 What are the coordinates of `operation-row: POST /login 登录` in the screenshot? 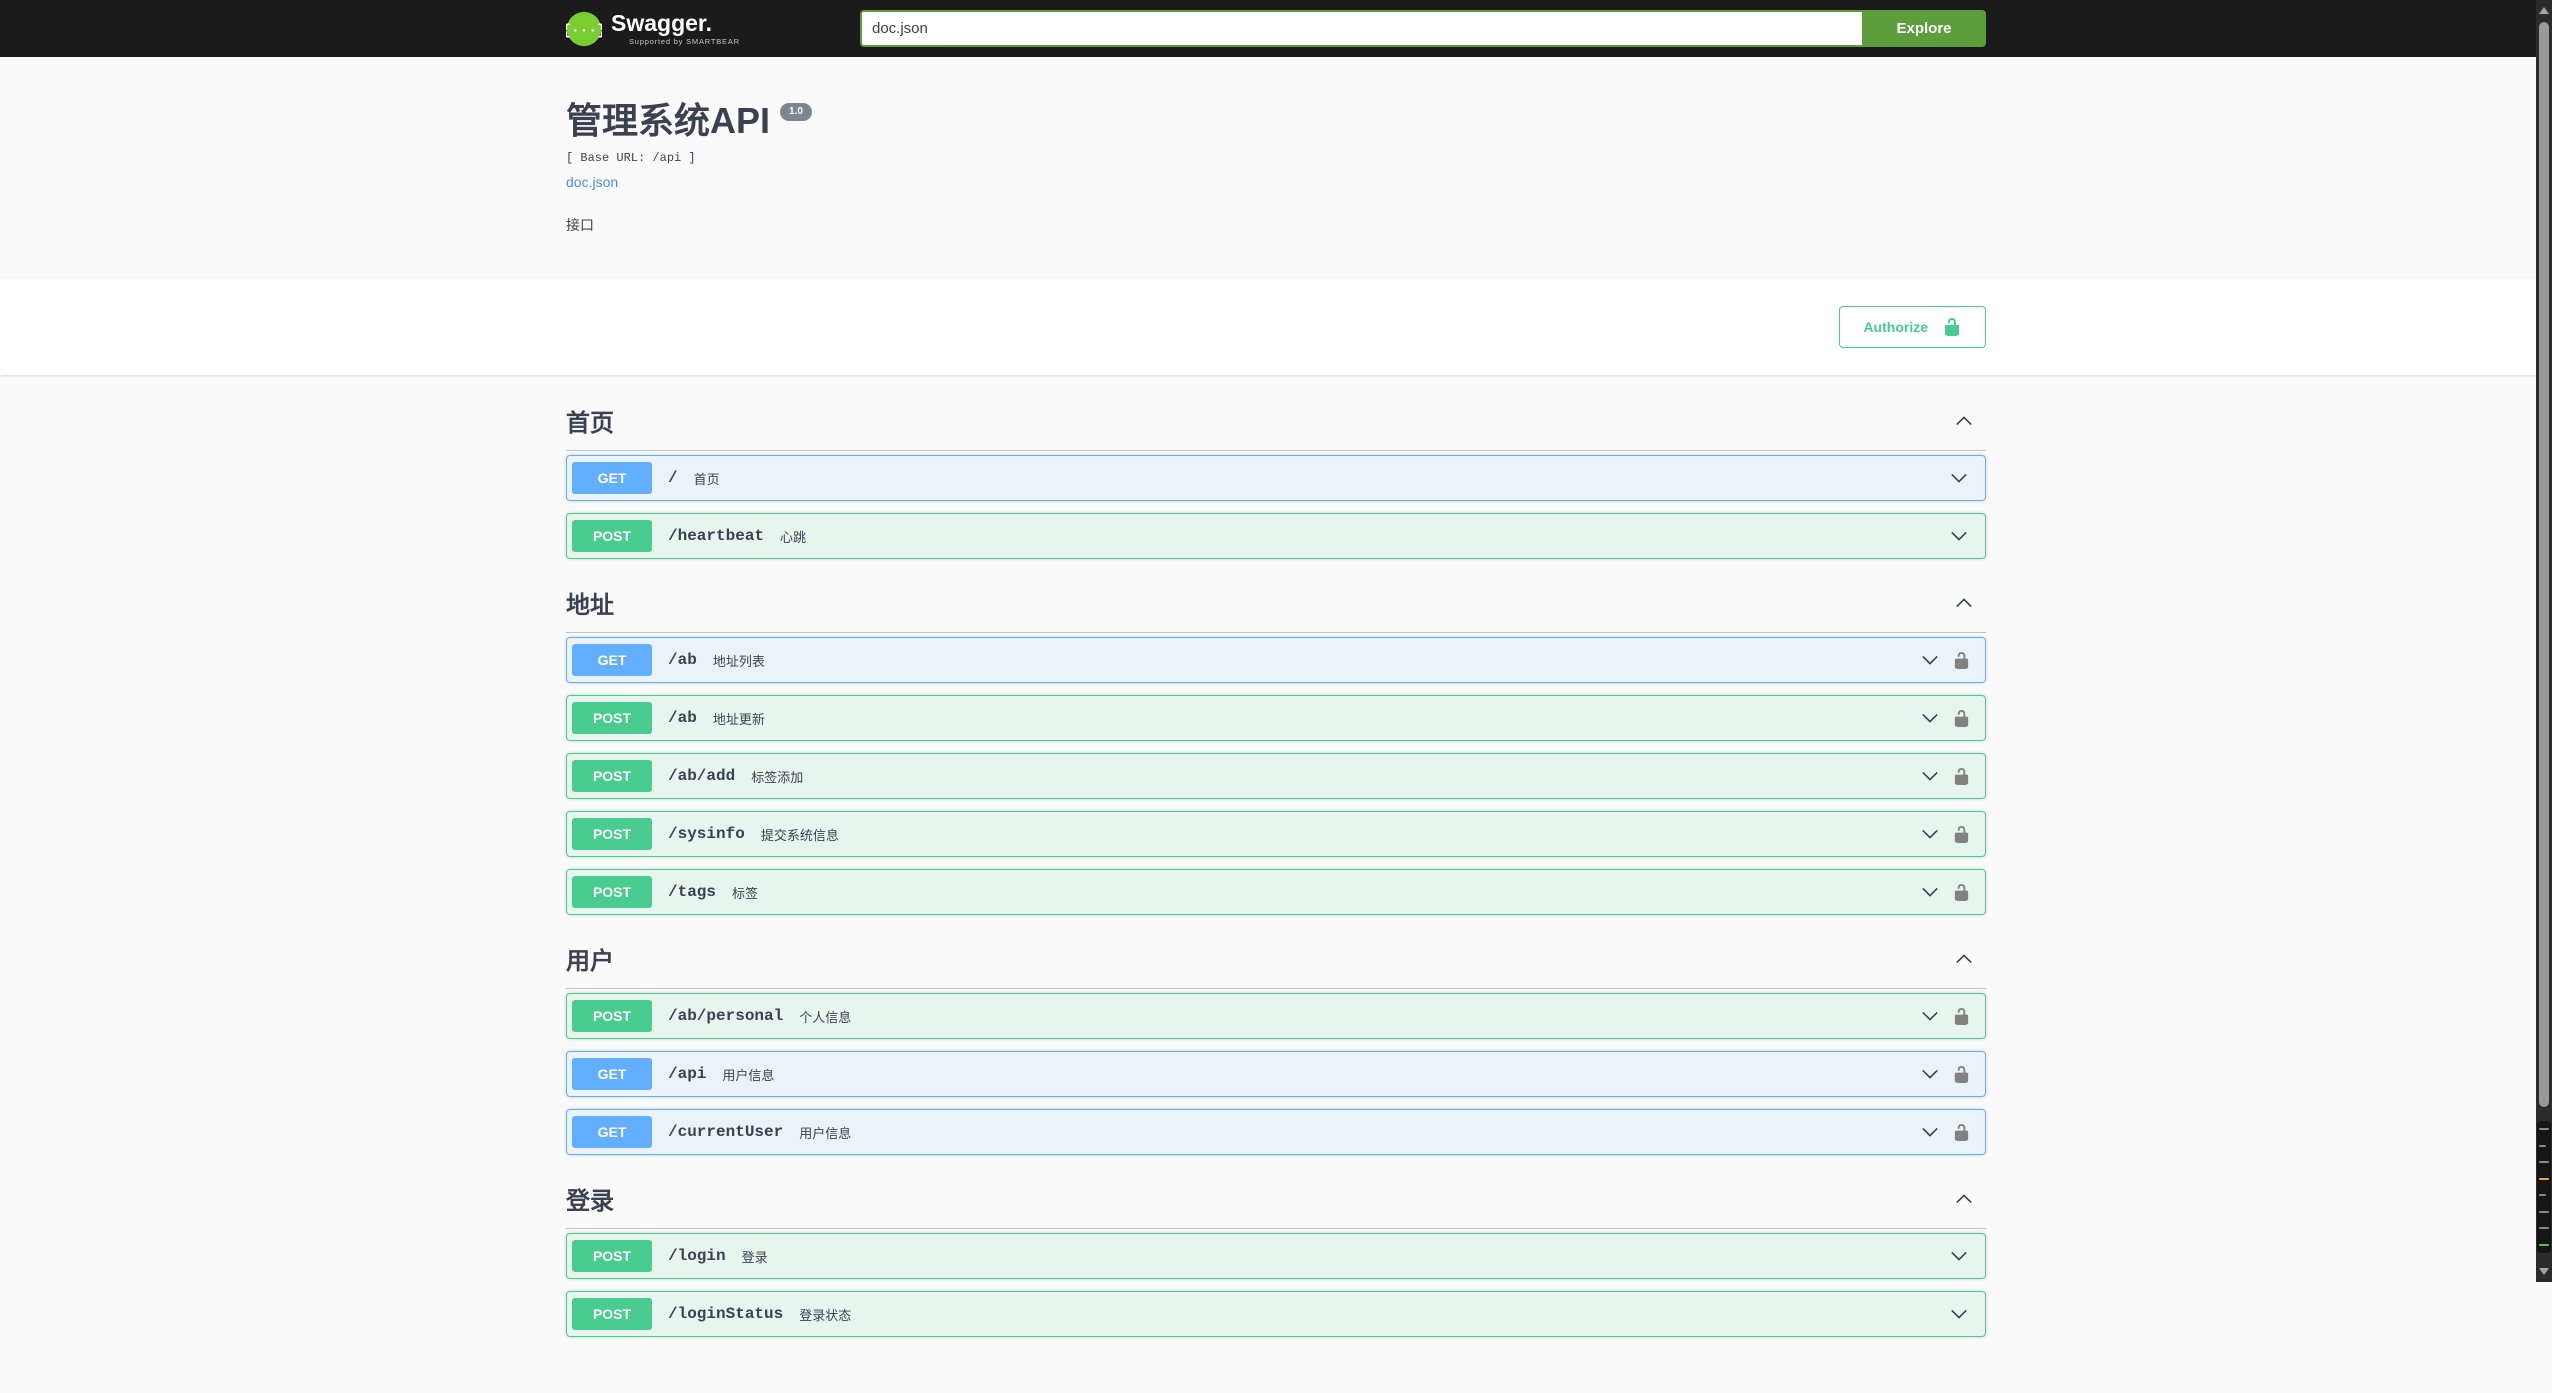 It's located at (1276, 1256).